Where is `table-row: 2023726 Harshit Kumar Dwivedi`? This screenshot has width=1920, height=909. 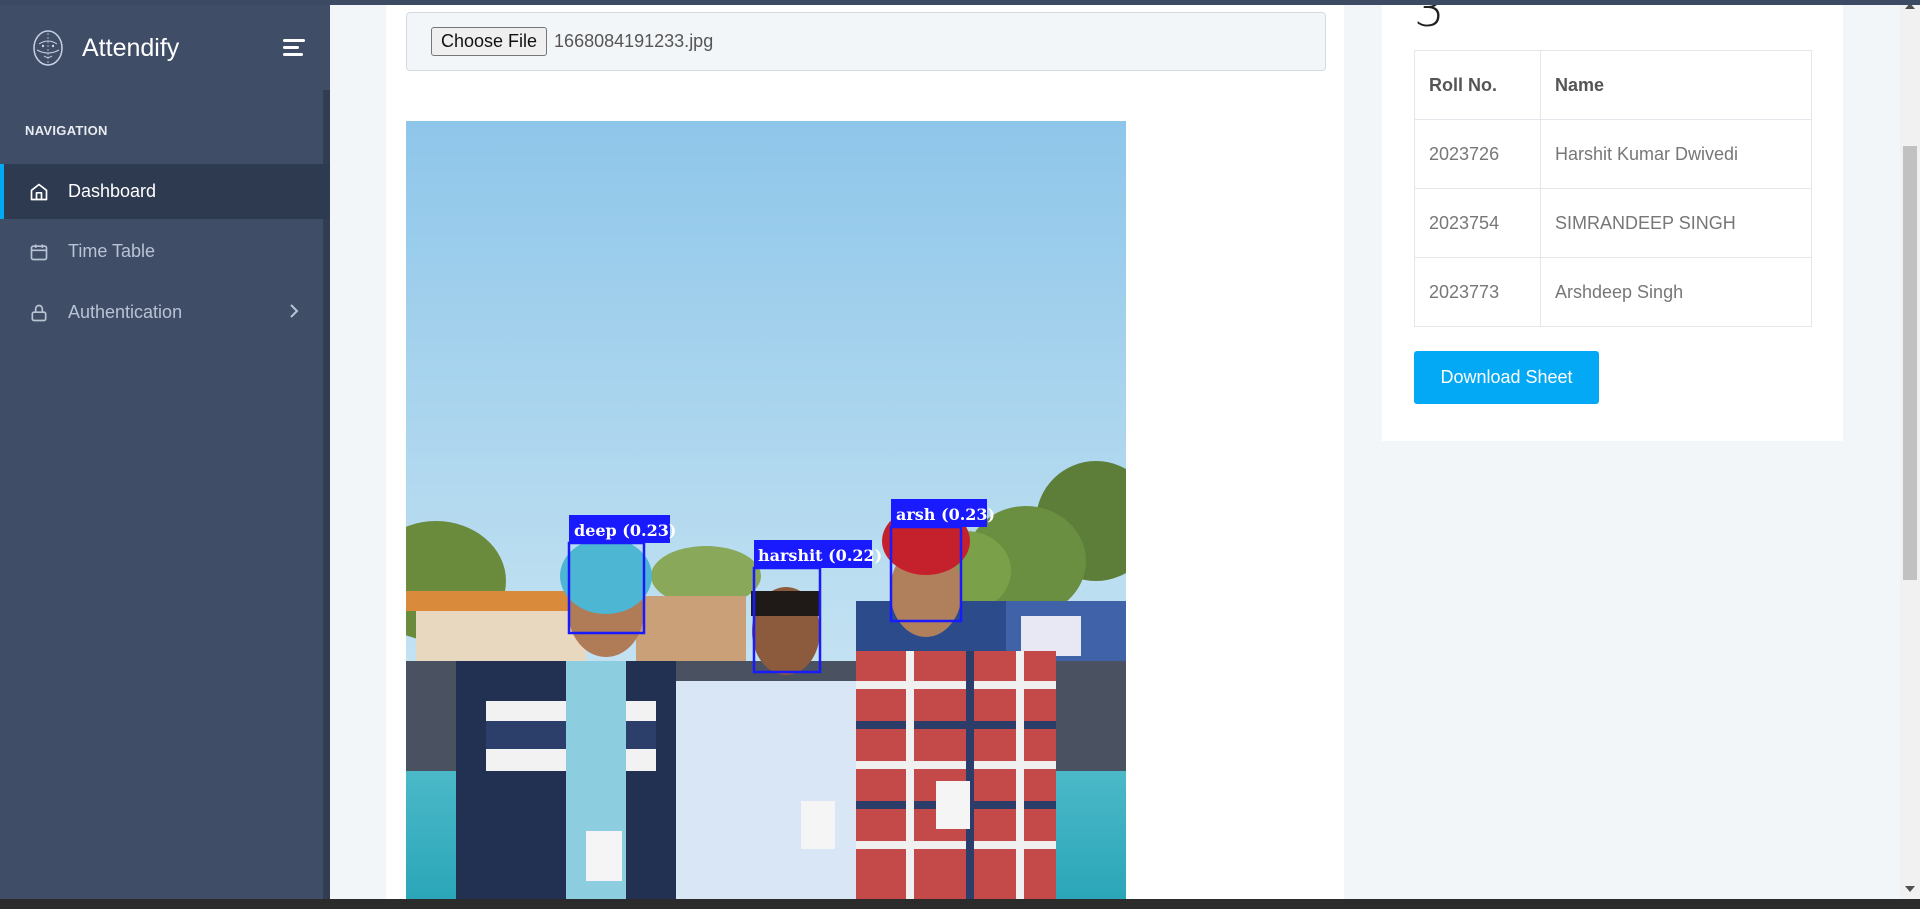
table-row: 2023726 Harshit Kumar Dwivedi is located at coordinates (1613, 154).